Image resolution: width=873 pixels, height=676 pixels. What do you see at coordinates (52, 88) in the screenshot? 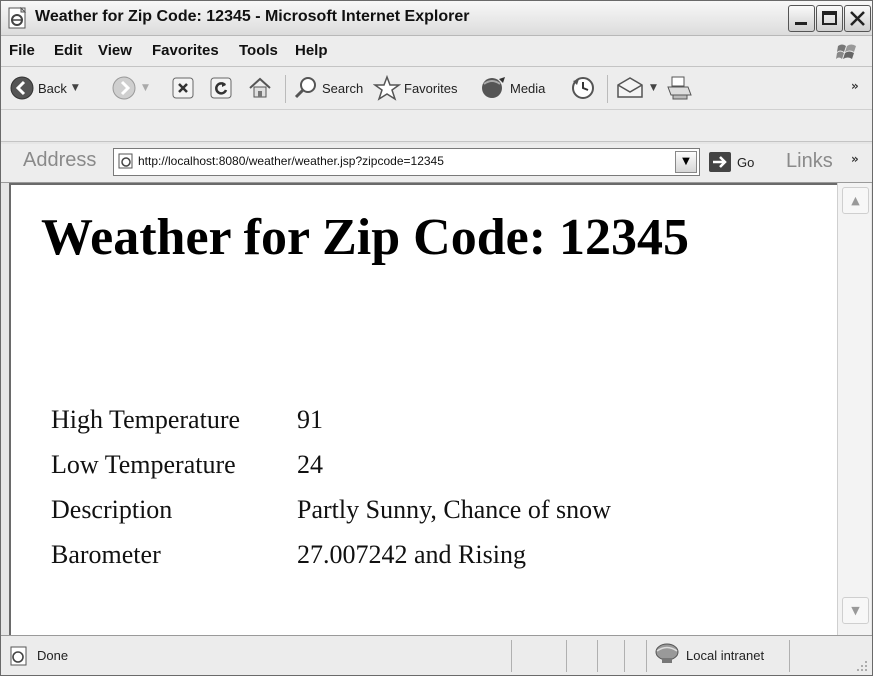
I see `back-label: Back` at bounding box center [52, 88].